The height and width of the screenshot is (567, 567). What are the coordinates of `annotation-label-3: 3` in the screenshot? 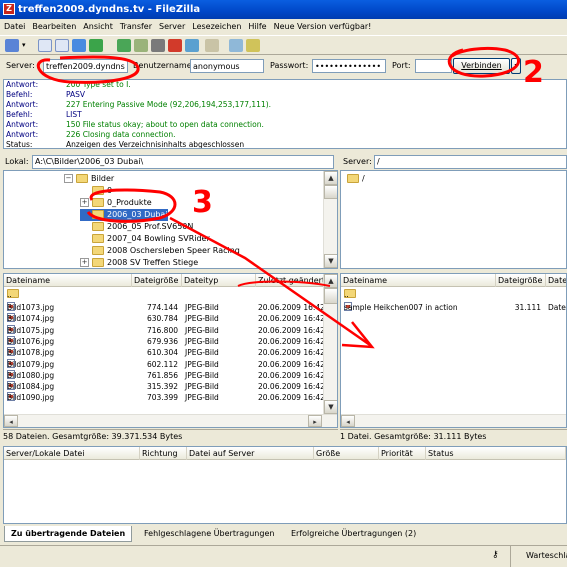 It's located at (202, 202).